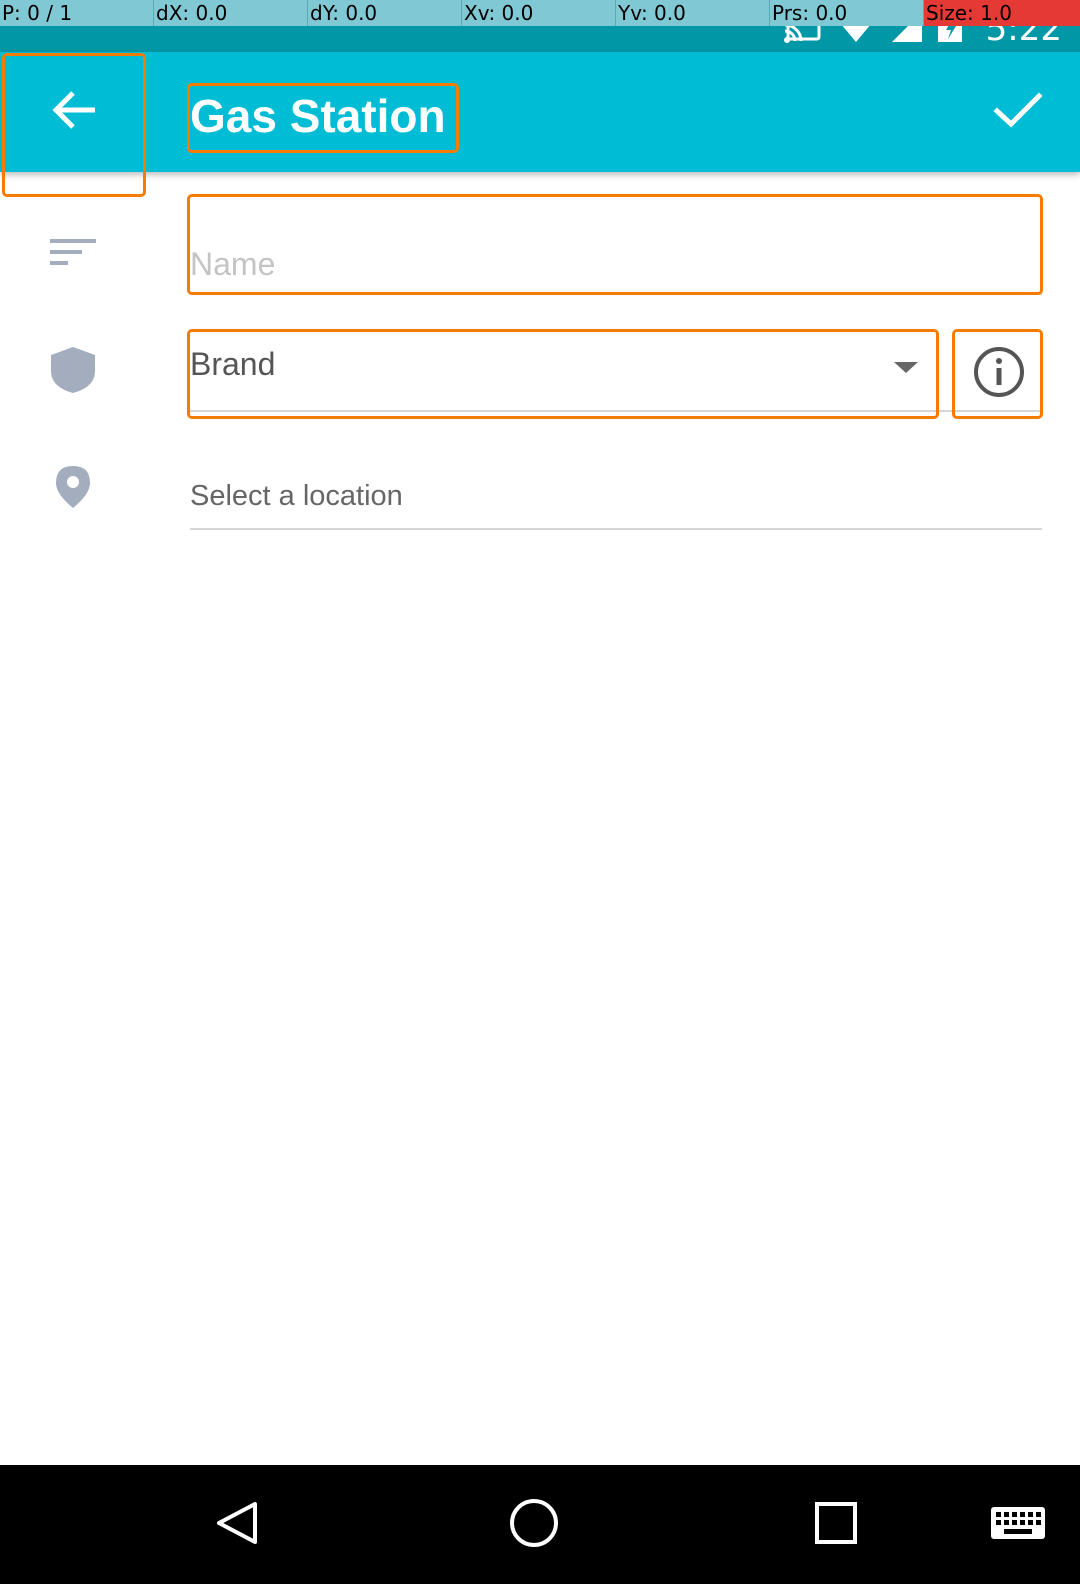  I want to click on recents-nav-icon, so click(836, 1525).